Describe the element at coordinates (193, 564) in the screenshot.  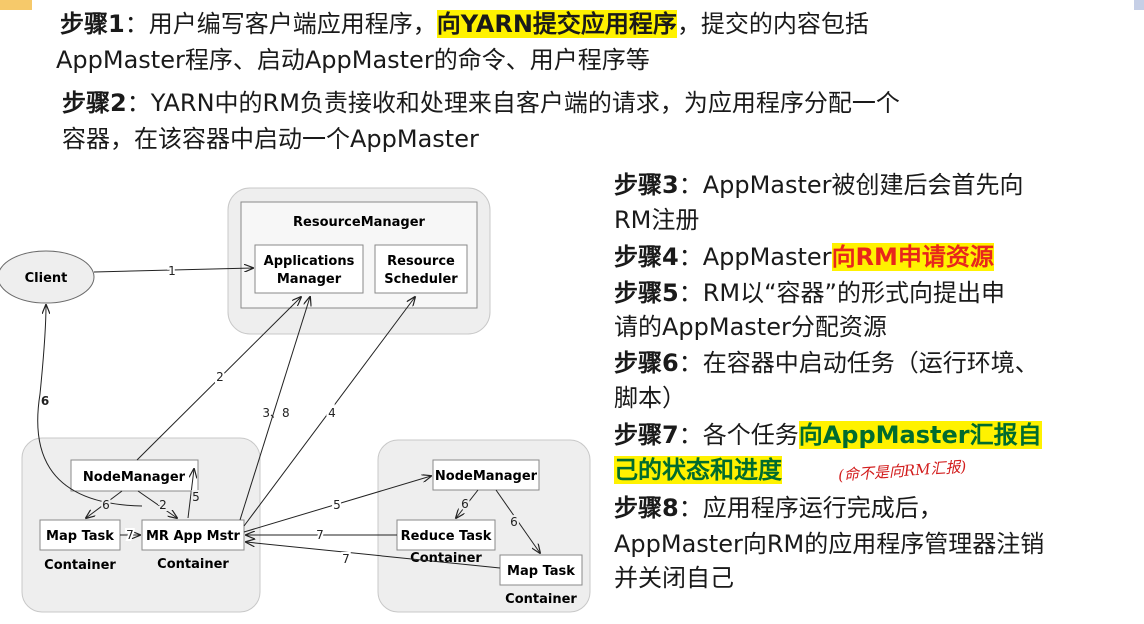
I see `mr-app-mstr-container: Container` at that location.